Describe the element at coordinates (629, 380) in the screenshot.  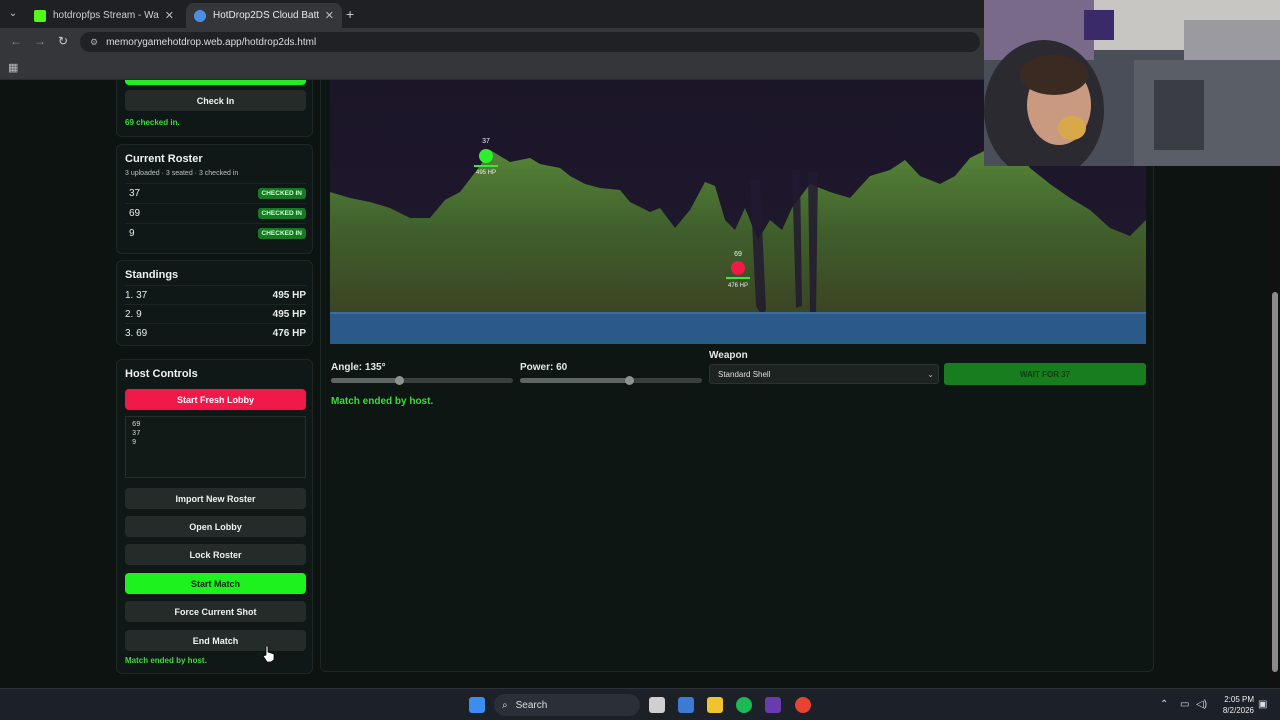
I see `power-slider-knob` at that location.